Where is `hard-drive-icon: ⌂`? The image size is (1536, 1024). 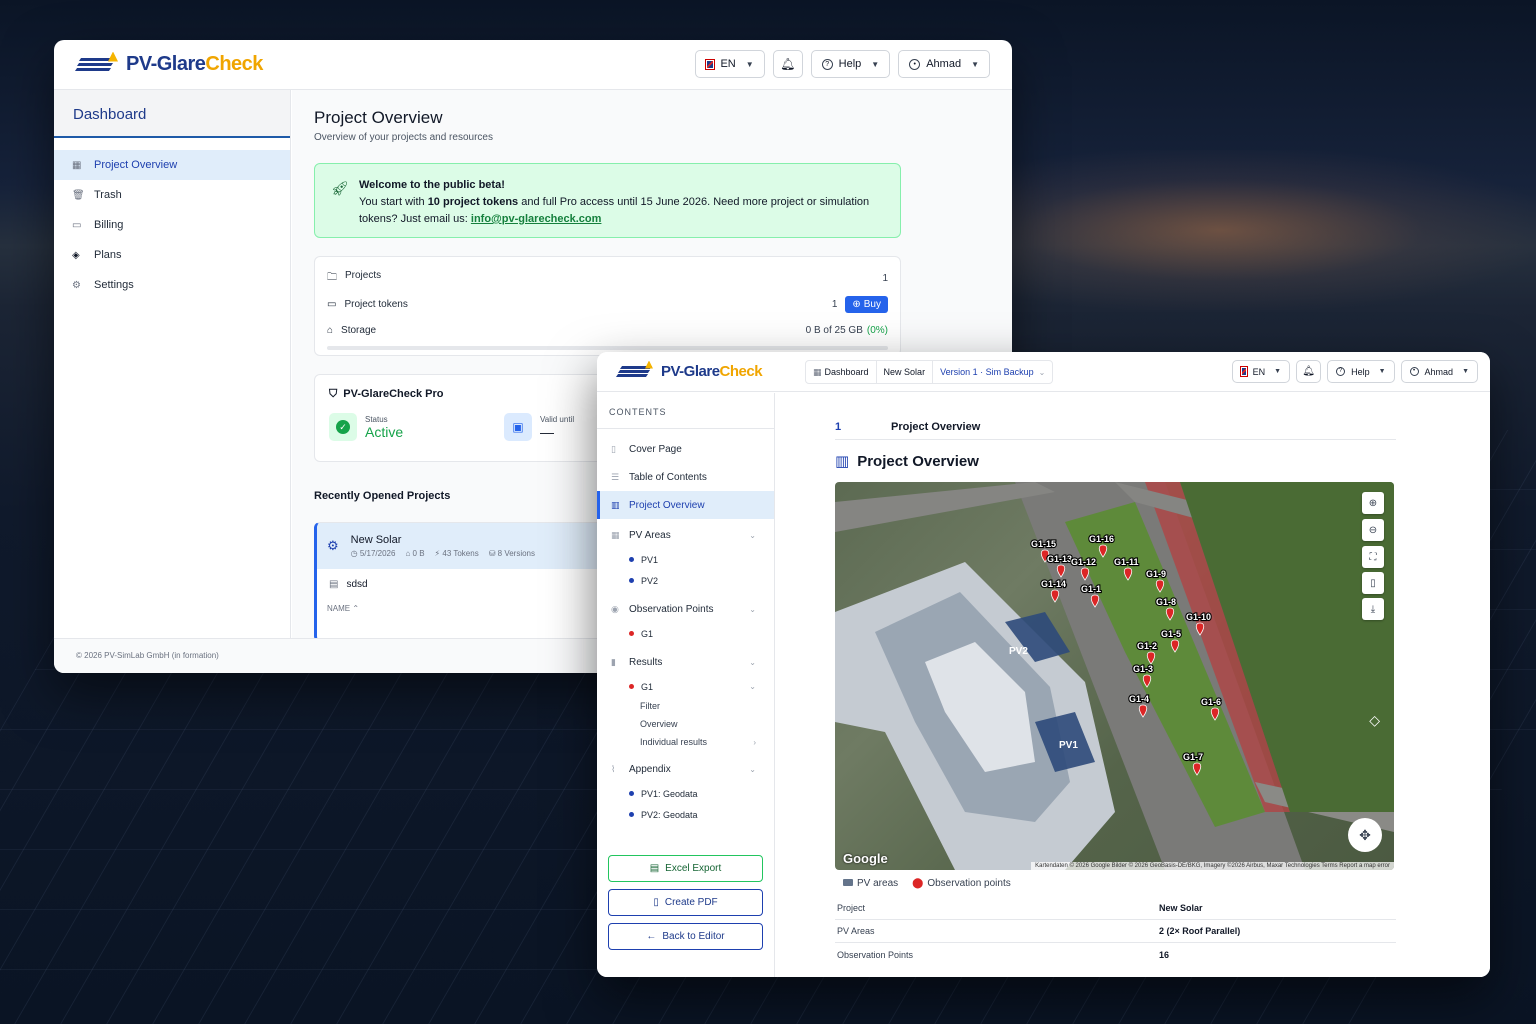
hard-drive-icon: ⌂ is located at coordinates (330, 330).